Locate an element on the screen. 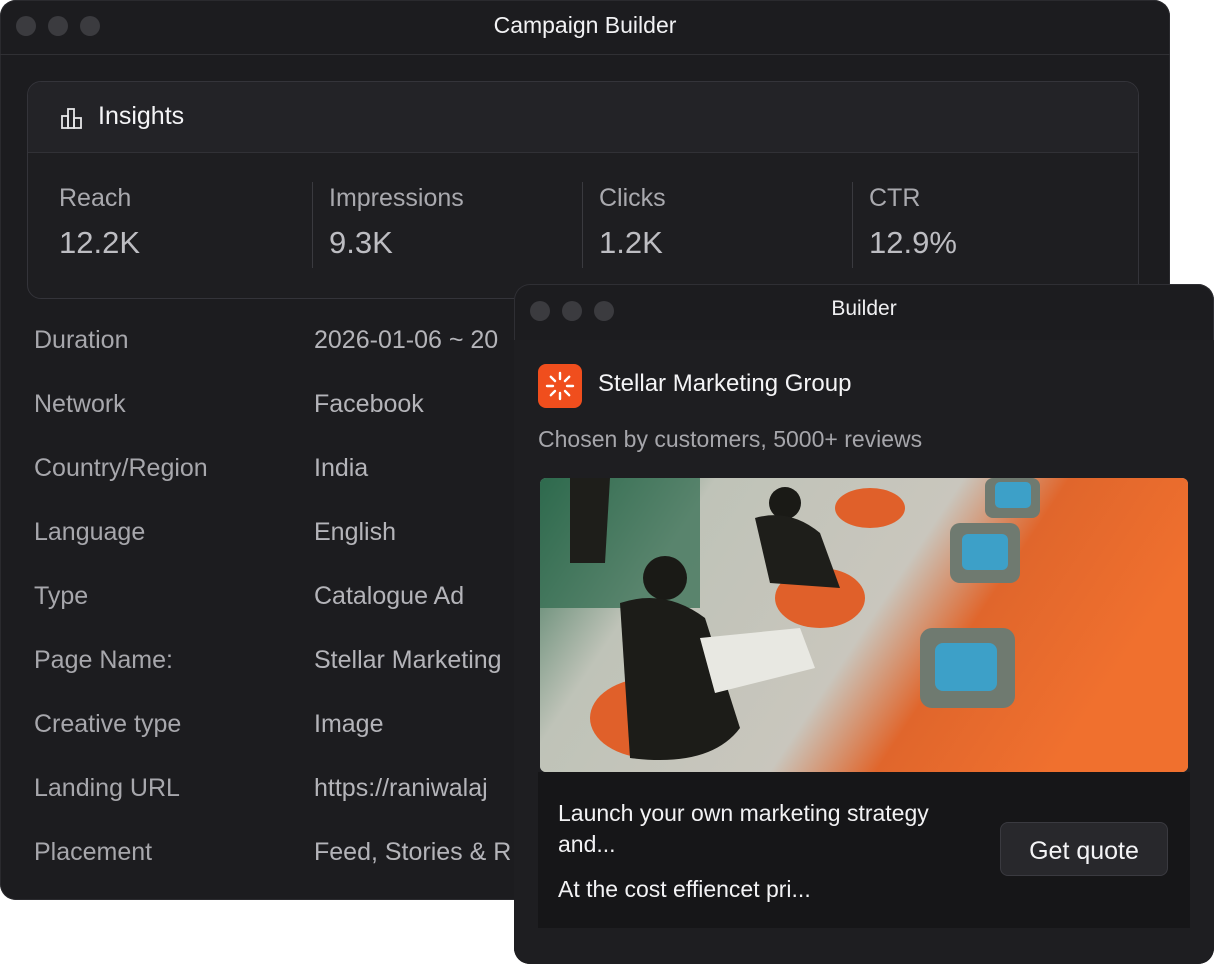  detail-label: Page Name: is located at coordinates (103, 660).